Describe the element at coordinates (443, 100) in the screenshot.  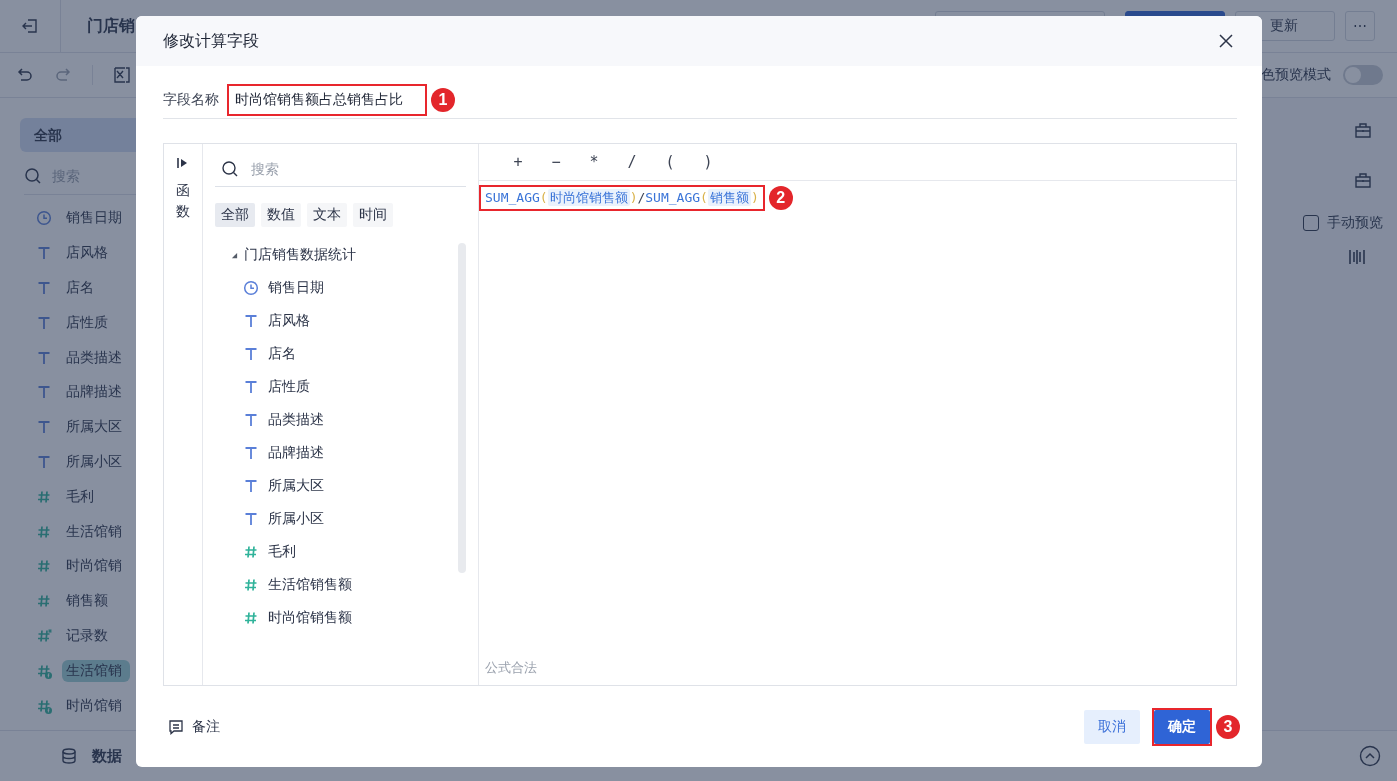
I see `annotation-badge: 1` at that location.